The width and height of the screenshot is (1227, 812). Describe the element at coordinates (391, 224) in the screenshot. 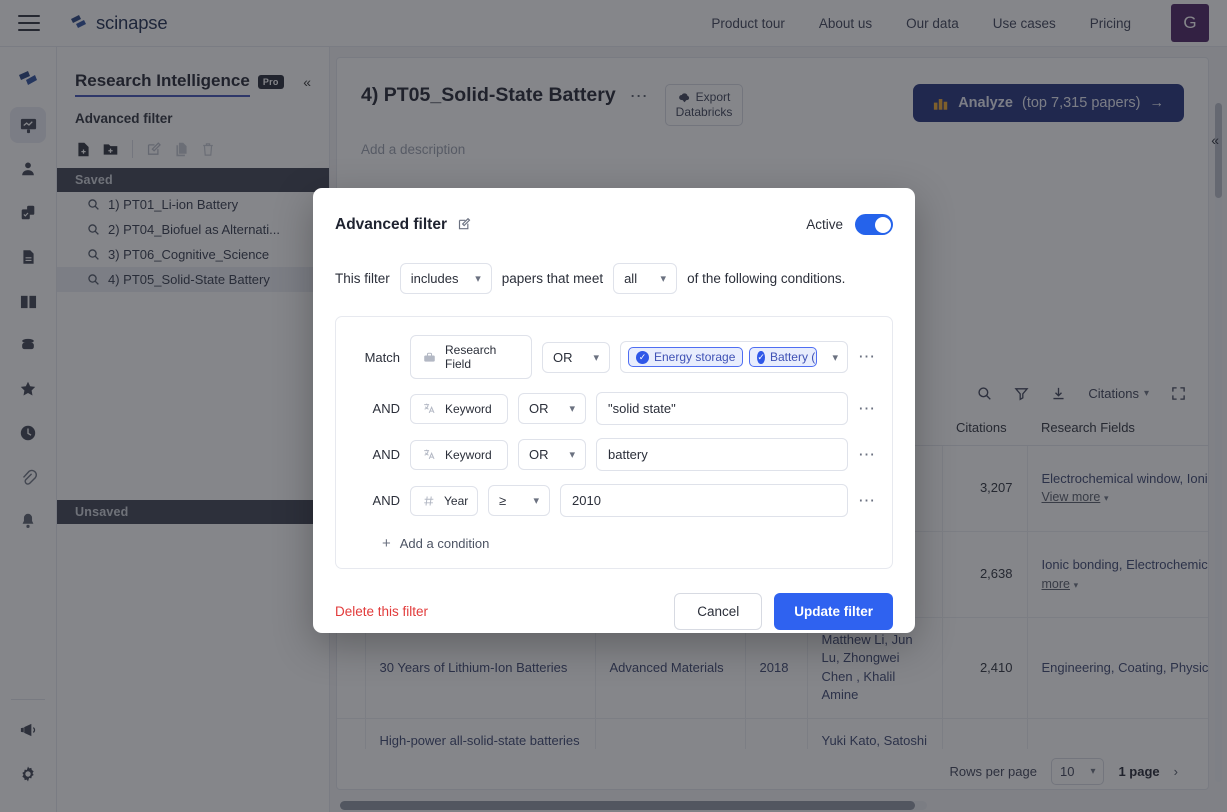

I see `modal-title: Advanced filter` at that location.